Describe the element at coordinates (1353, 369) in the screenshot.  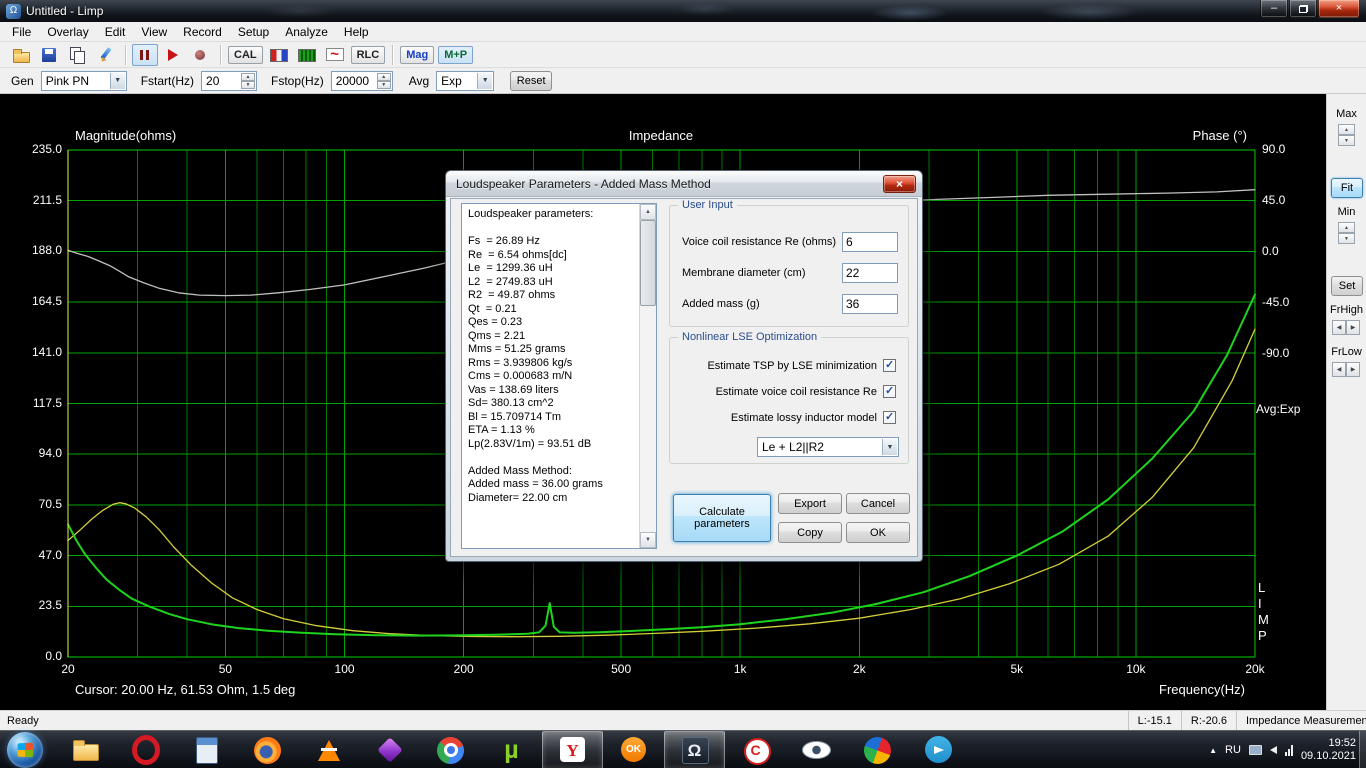
I see `frlow-right-button: ▶` at that location.